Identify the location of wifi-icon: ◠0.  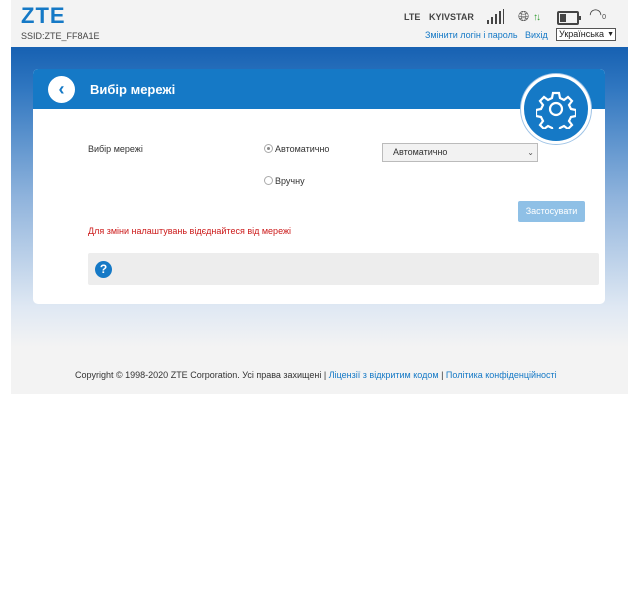
(597, 14).